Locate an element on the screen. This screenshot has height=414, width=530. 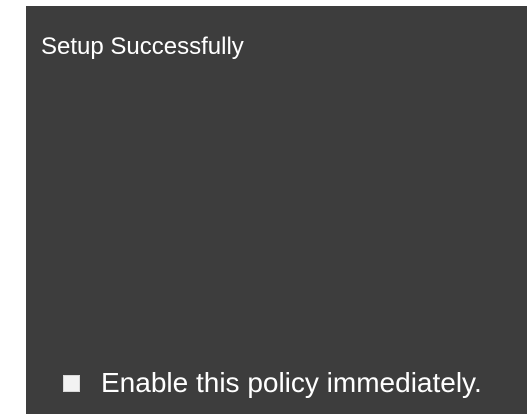
panel-title: Setup Successfully is located at coordinates (142, 46).